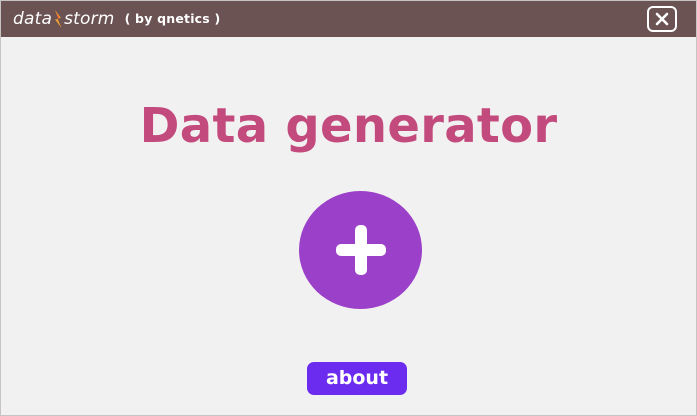  Describe the element at coordinates (172, 18) in the screenshot. I see `byline: ( by qnetics )` at that location.